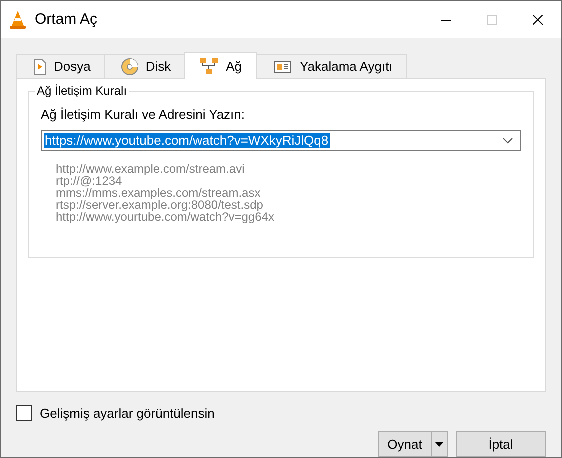 Image resolution: width=562 pixels, height=458 pixels. Describe the element at coordinates (127, 413) in the screenshot. I see `checkbox-label: Gelişmiş ayarlar görüntülensin` at that location.